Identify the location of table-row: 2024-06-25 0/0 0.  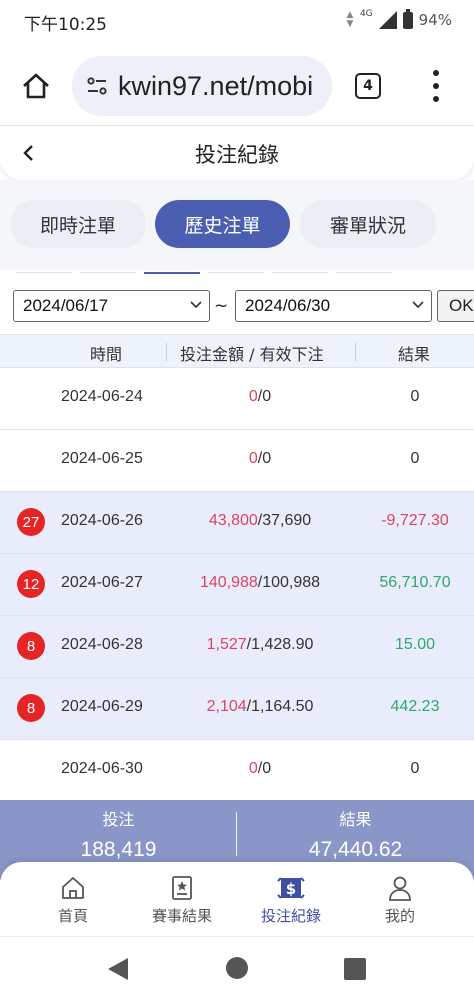
(237, 461).